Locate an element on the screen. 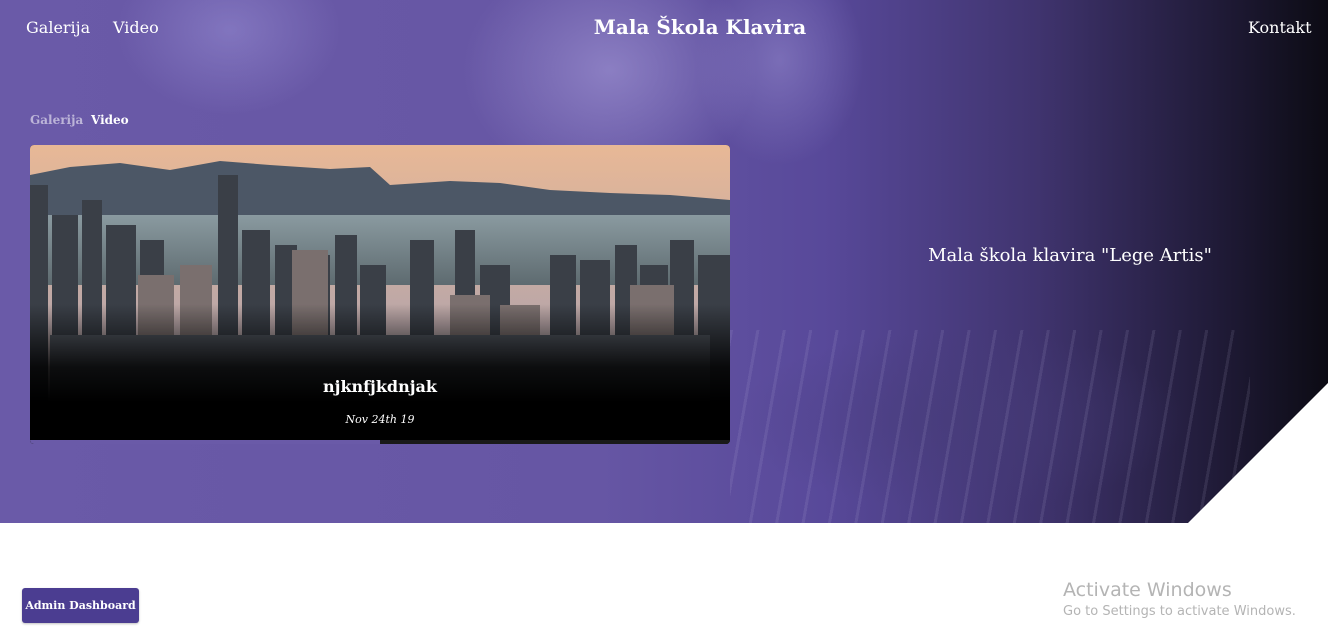  admin-dashboard-button: Admin Dashboard is located at coordinates (80, 605).